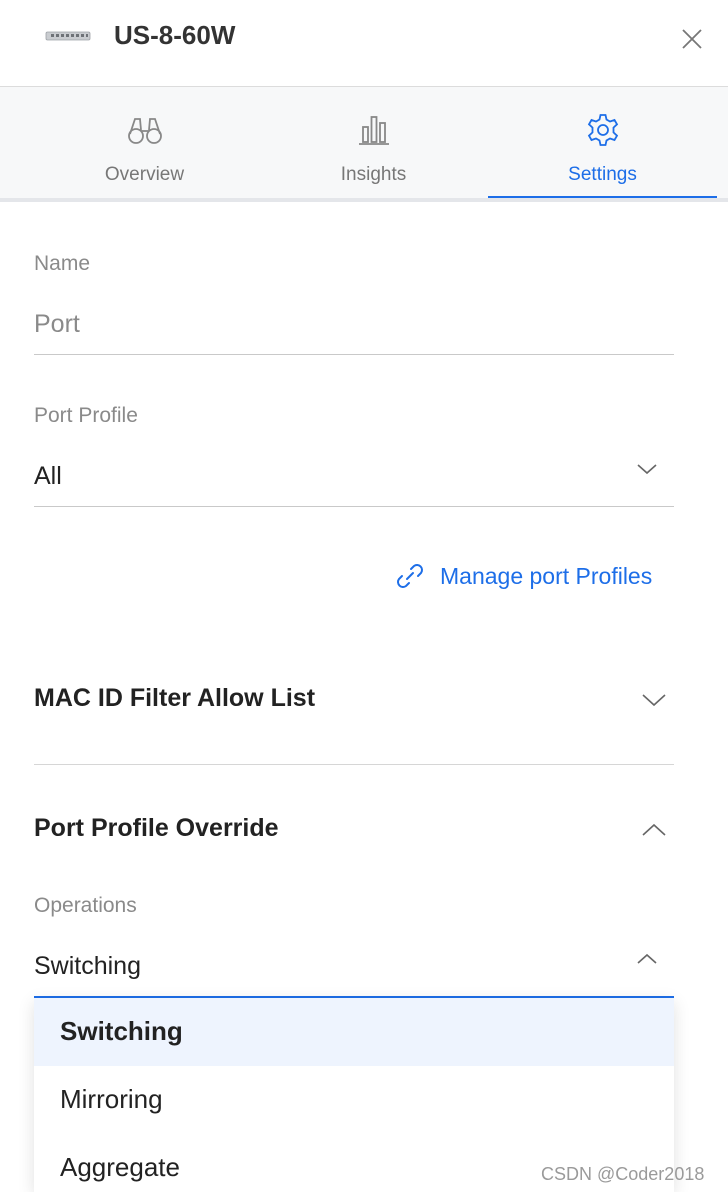 The width and height of the screenshot is (728, 1192). I want to click on dropdown-option-mirroring: Mirroring, so click(354, 1100).